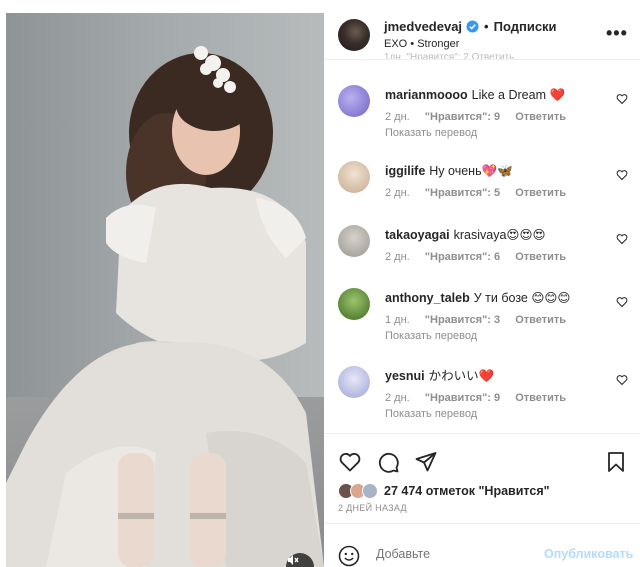 This screenshot has width=640, height=567. Describe the element at coordinates (525, 26) in the screenshot. I see `follow-button: Подписки` at that location.